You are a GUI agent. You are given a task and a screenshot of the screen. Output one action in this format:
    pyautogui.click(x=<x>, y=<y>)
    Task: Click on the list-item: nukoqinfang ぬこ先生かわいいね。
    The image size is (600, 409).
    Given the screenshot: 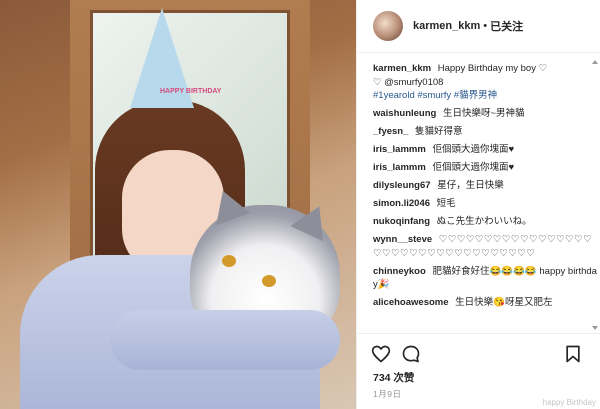 What is the action you would take?
    pyautogui.click(x=485, y=222)
    